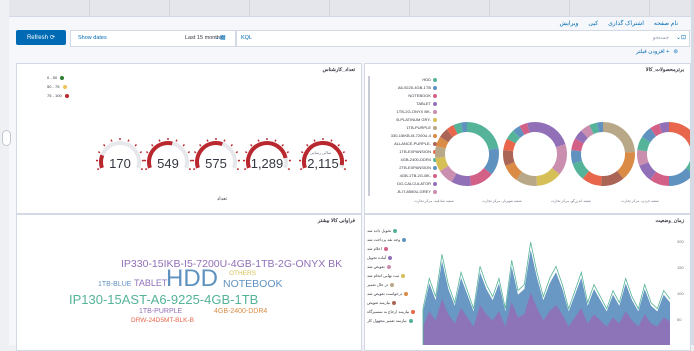  Describe the element at coordinates (323, 163) in the screenshot. I see `gauge-value: 2,115` at that location.